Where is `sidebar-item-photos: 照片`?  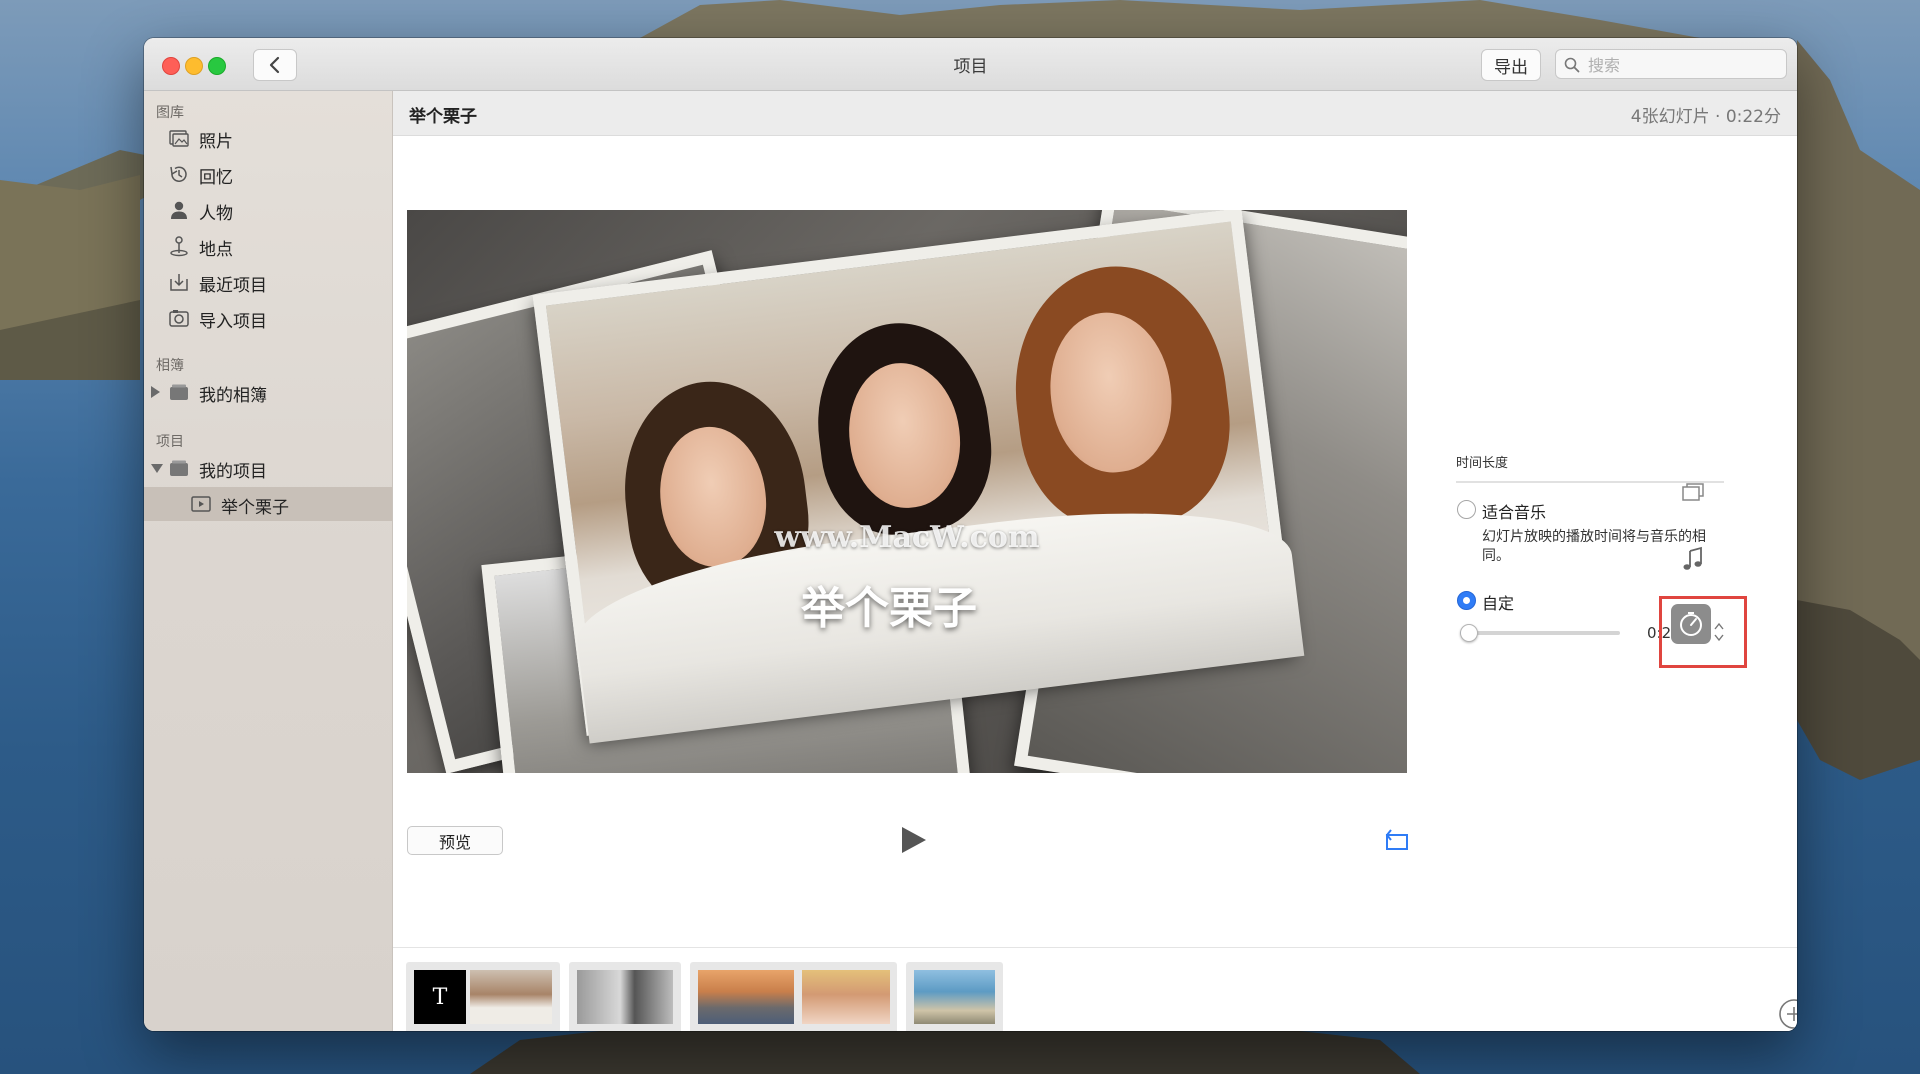 sidebar-item-photos: 照片 is located at coordinates (268, 138).